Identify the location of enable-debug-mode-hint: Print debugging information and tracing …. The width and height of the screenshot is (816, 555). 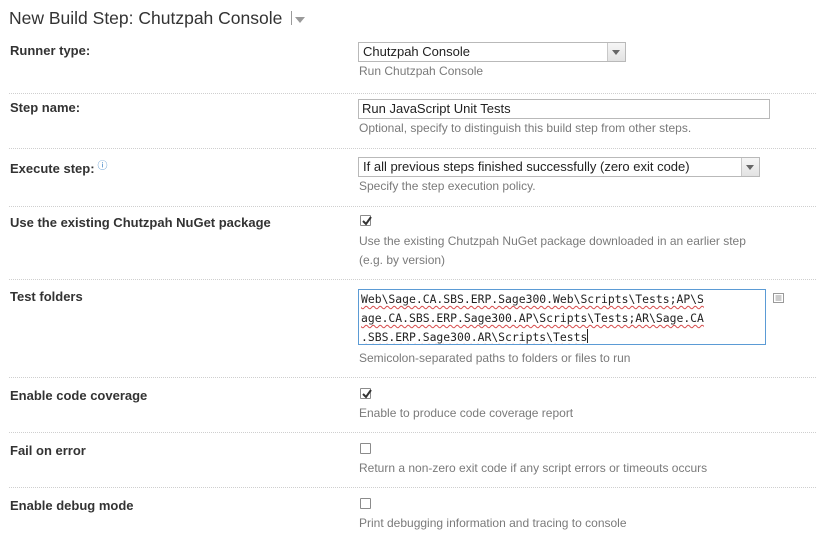
(493, 523).